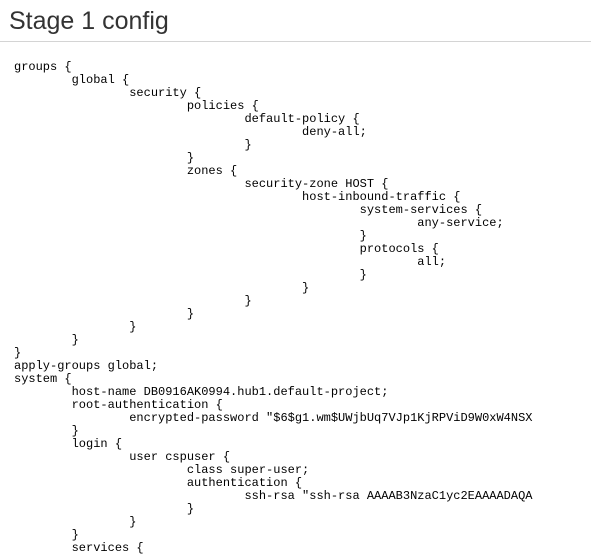 The image size is (591, 554). Describe the element at coordinates (295, 41) in the screenshot. I see `title-divider` at that location.